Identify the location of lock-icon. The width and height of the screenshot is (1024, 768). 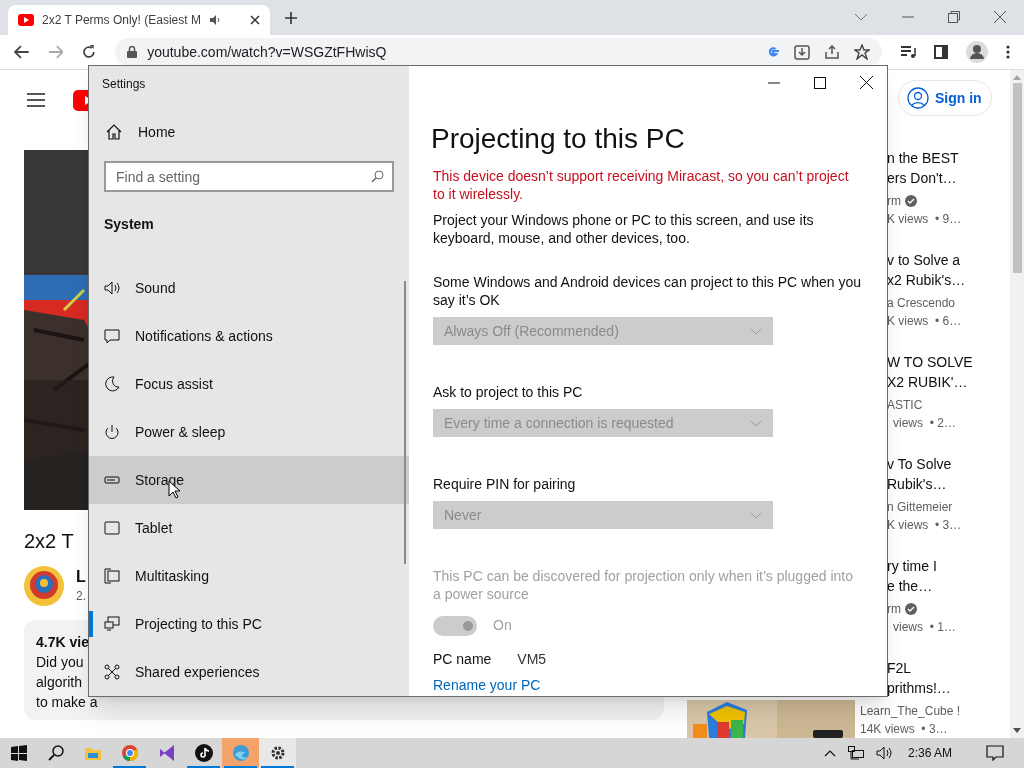
(132, 52).